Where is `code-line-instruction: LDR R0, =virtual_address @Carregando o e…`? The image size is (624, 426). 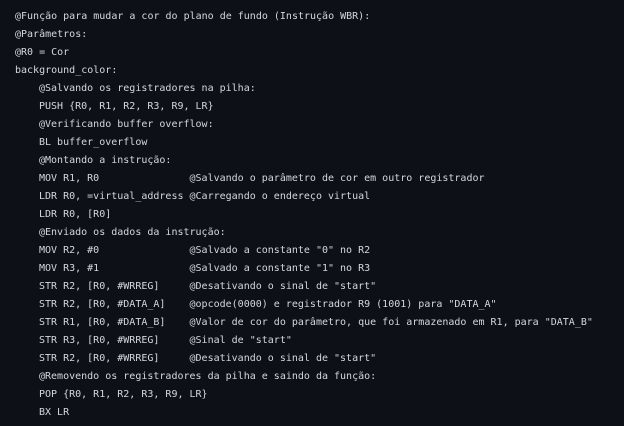
code-line-instruction: LDR R0, =virtual_address @Carregando o e… is located at coordinates (205, 196).